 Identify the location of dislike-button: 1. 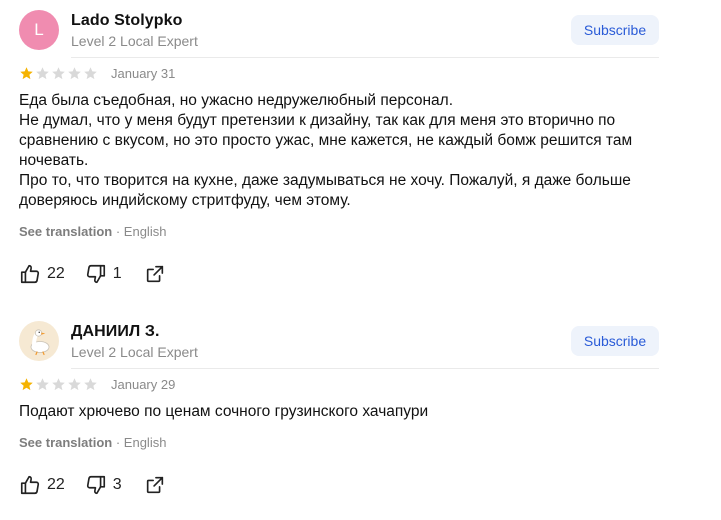
(103, 274).